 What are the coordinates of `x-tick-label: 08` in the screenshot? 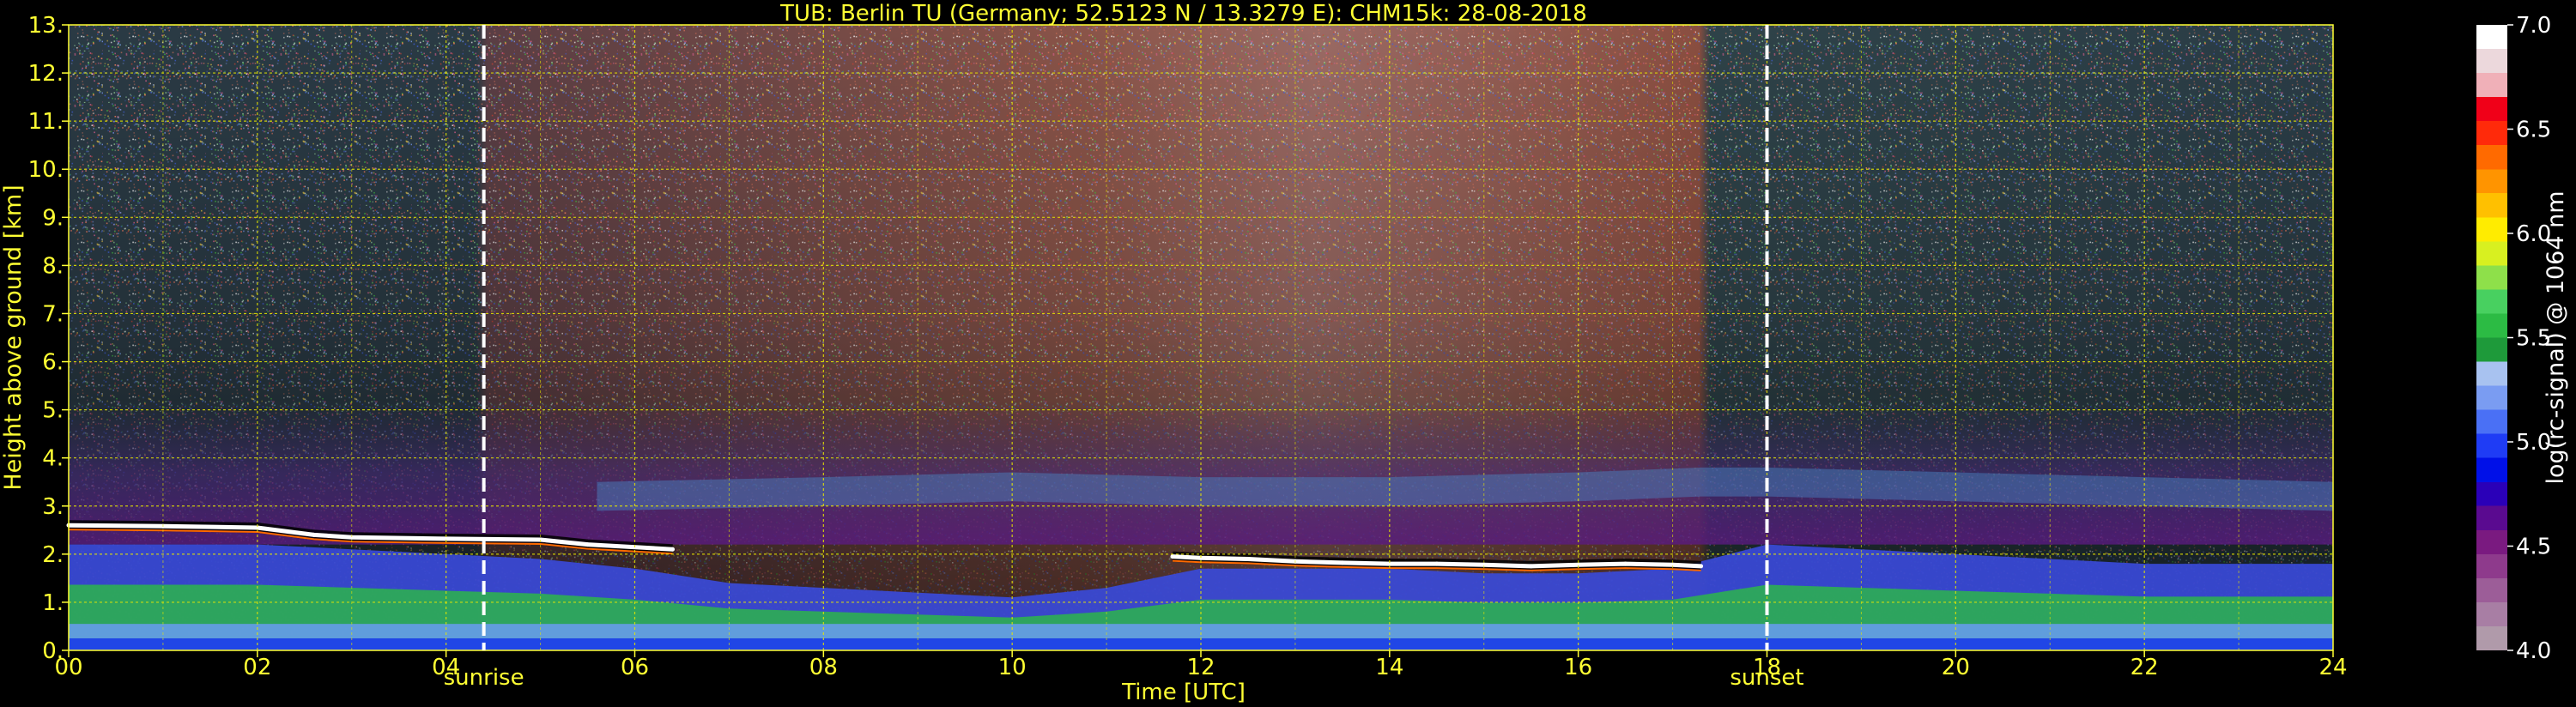 It's located at (823, 667).